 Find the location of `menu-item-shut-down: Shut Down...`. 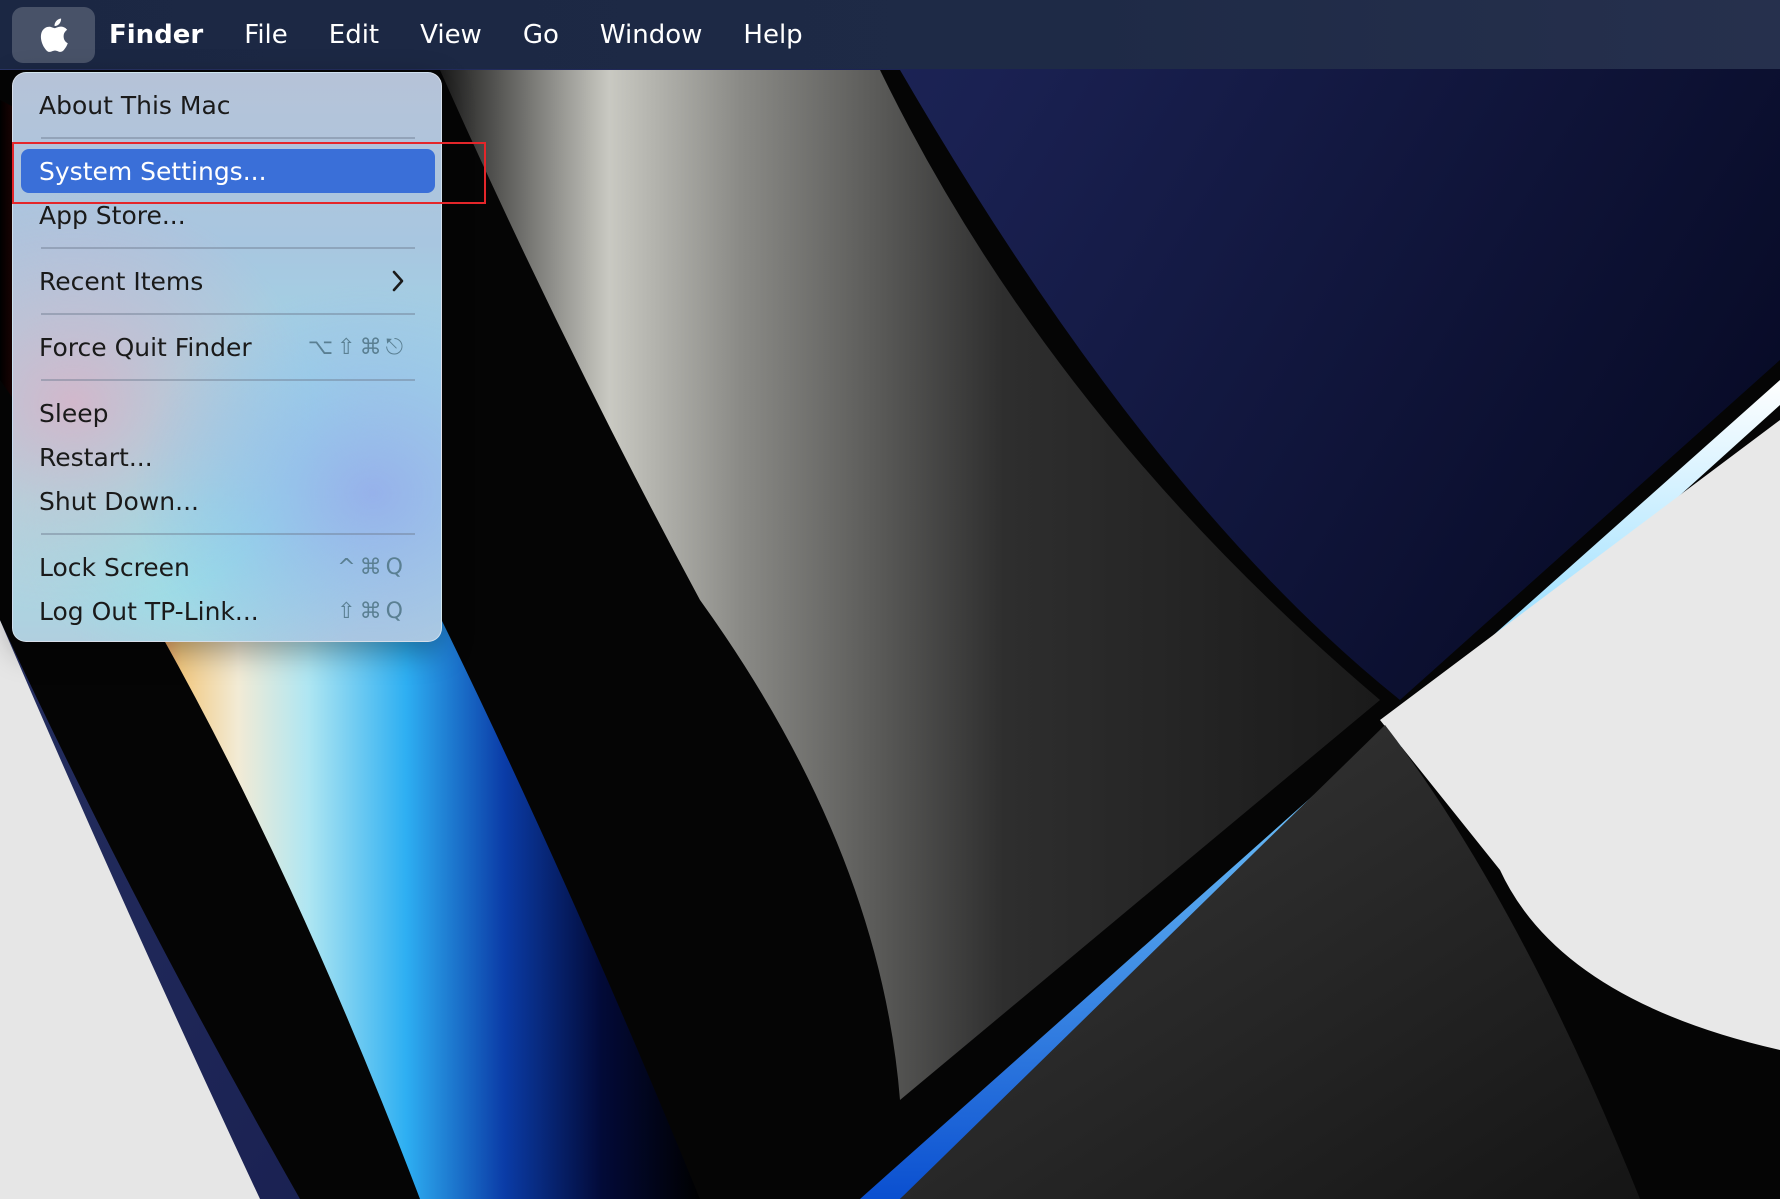

menu-item-shut-down: Shut Down... is located at coordinates (228, 501).